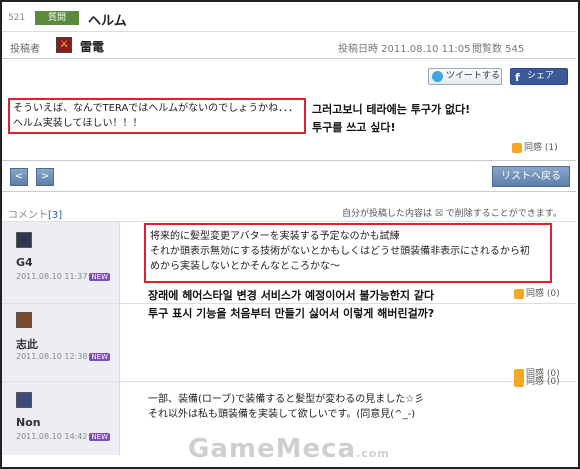  Describe the element at coordinates (340, 251) in the screenshot. I see `comment-line: それか頭表示無効にする技術がないとかもしくはどうせ頭装備非表示にされるから初` at that location.